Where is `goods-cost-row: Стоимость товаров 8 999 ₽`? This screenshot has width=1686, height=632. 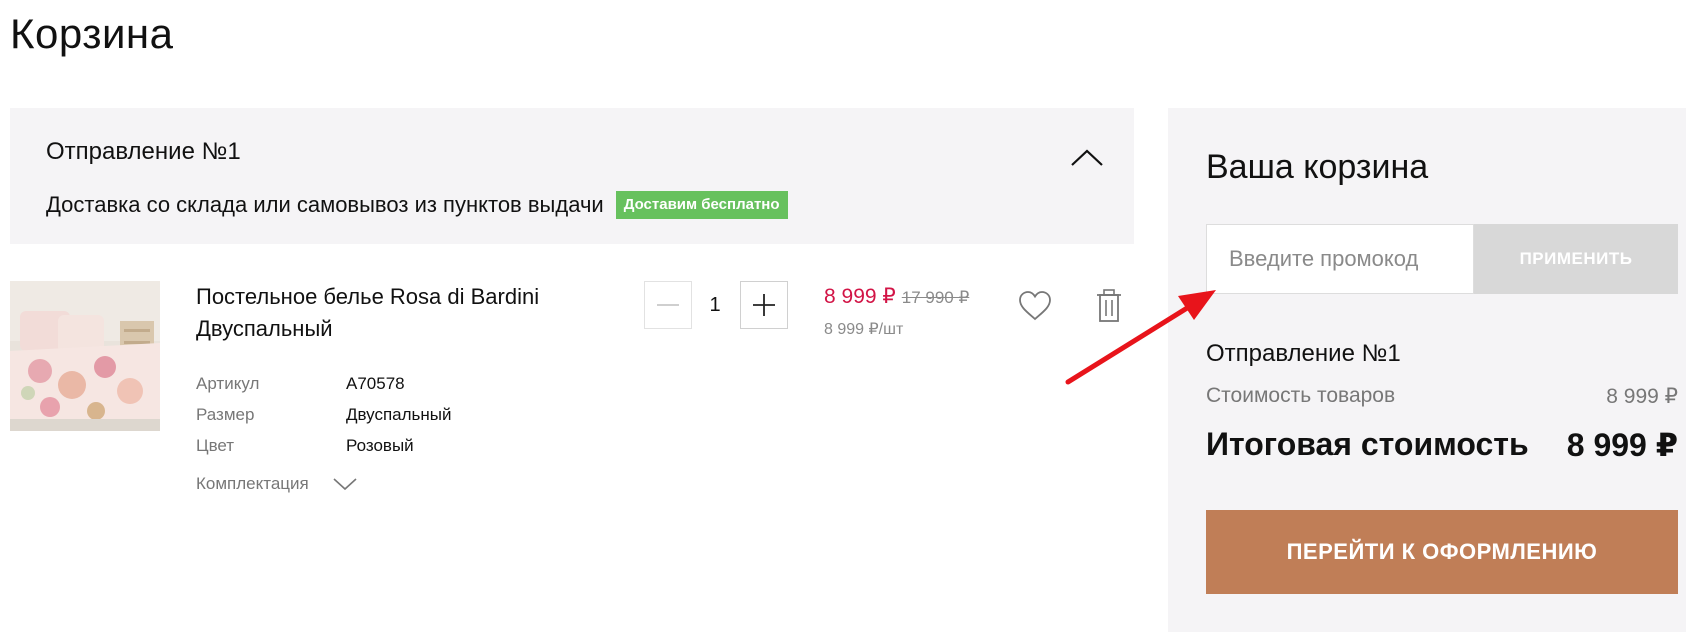 goods-cost-row: Стоимость товаров 8 999 ₽ is located at coordinates (1442, 396).